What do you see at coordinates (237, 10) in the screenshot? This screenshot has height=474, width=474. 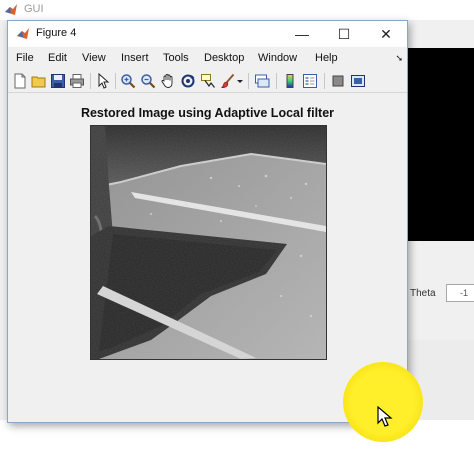 I see `gui-titlebar: GUI` at bounding box center [237, 10].